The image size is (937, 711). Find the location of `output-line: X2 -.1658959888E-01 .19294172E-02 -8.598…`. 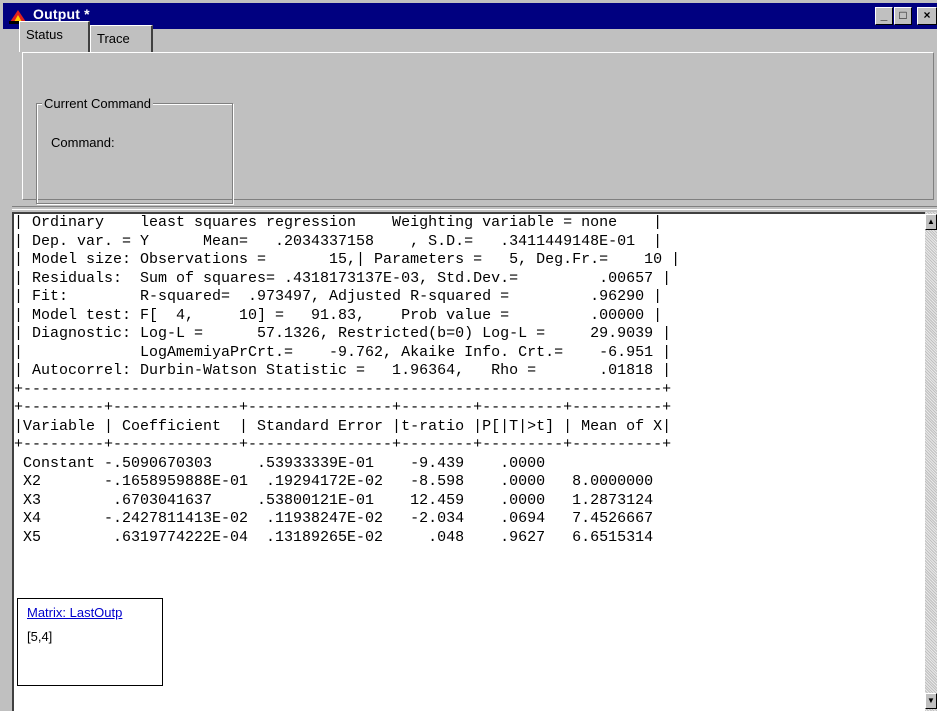

output-line: X2 -.1658959888E-01 .19294172E-02 -8.598… is located at coordinates (334, 481).